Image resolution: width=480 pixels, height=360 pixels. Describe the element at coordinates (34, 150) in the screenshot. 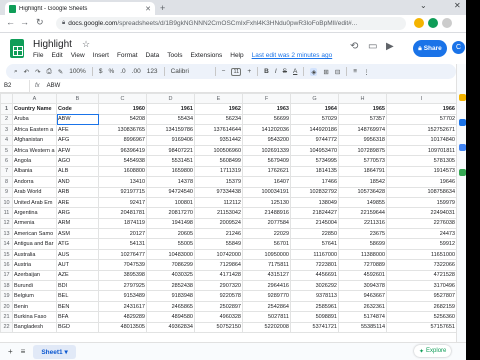

I see `cell: Africa Western a` at that location.